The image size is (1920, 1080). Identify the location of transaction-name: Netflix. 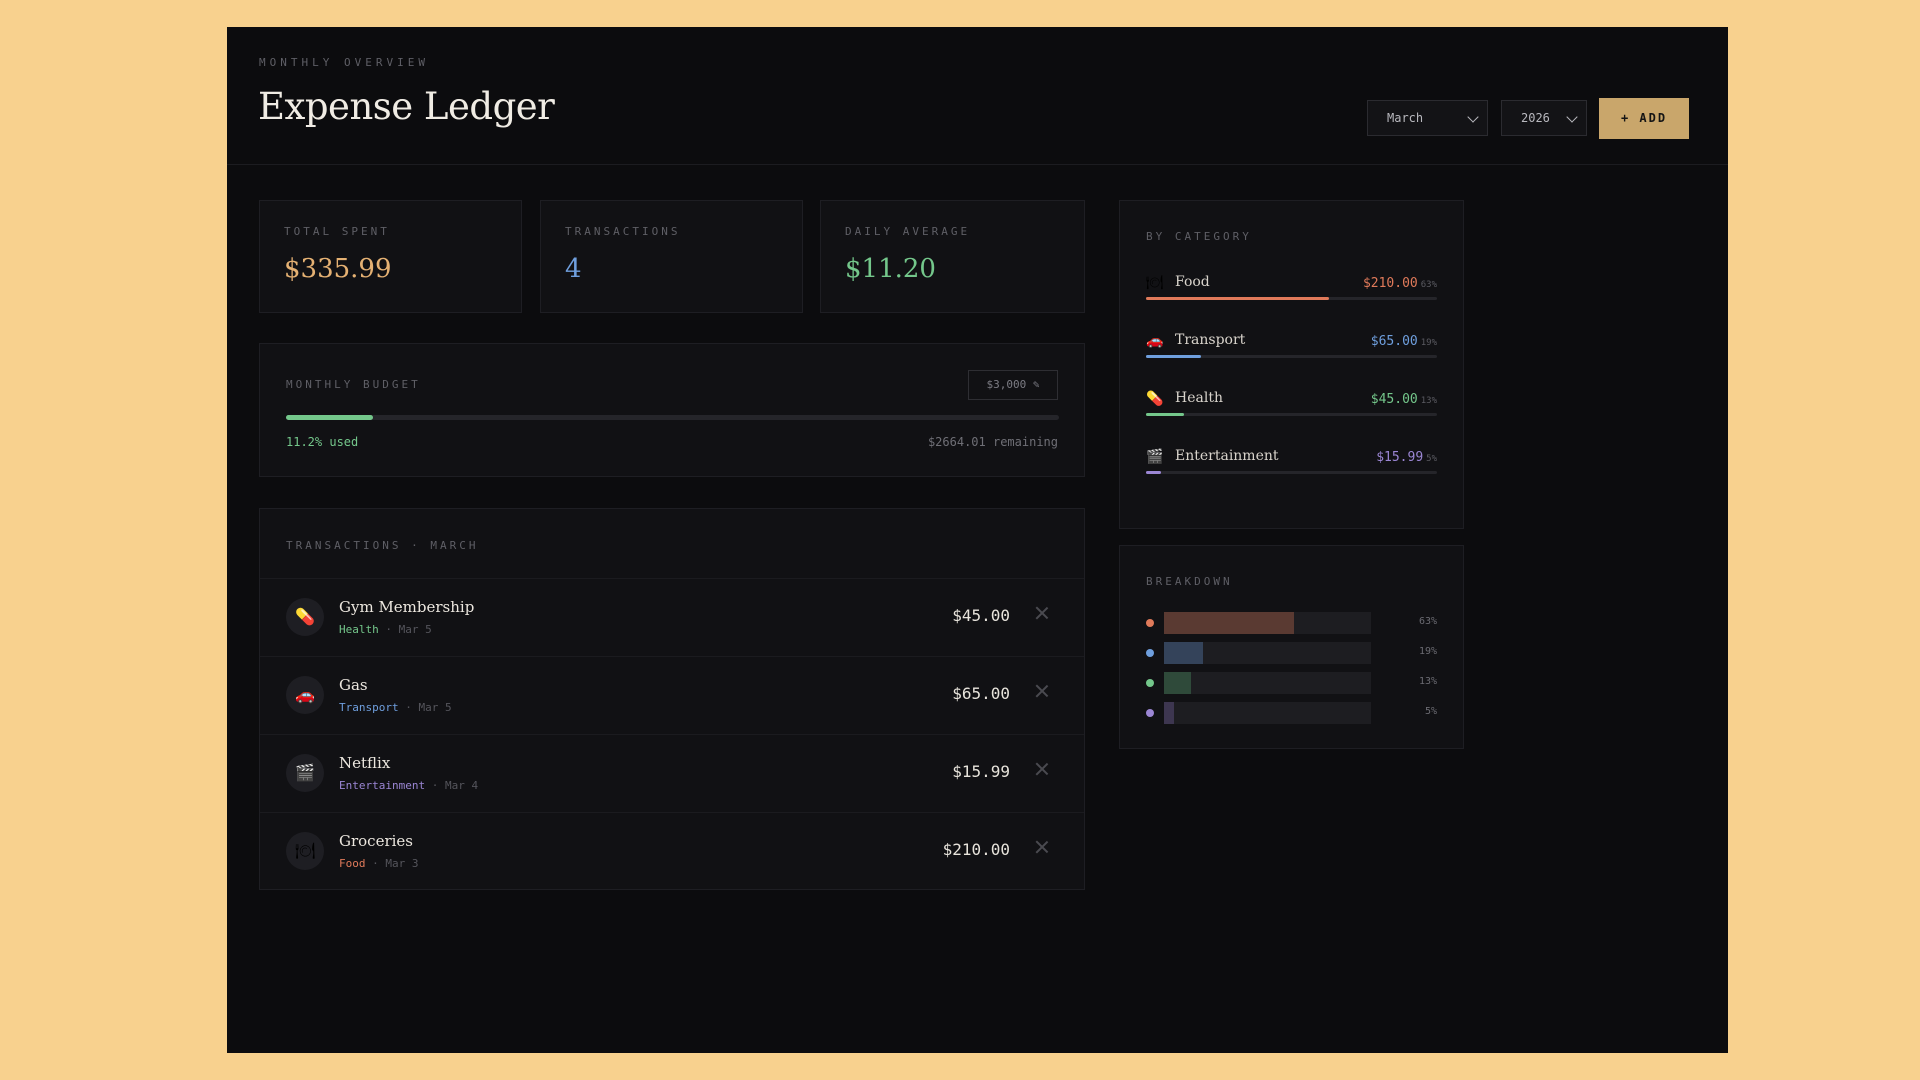
(365, 763).